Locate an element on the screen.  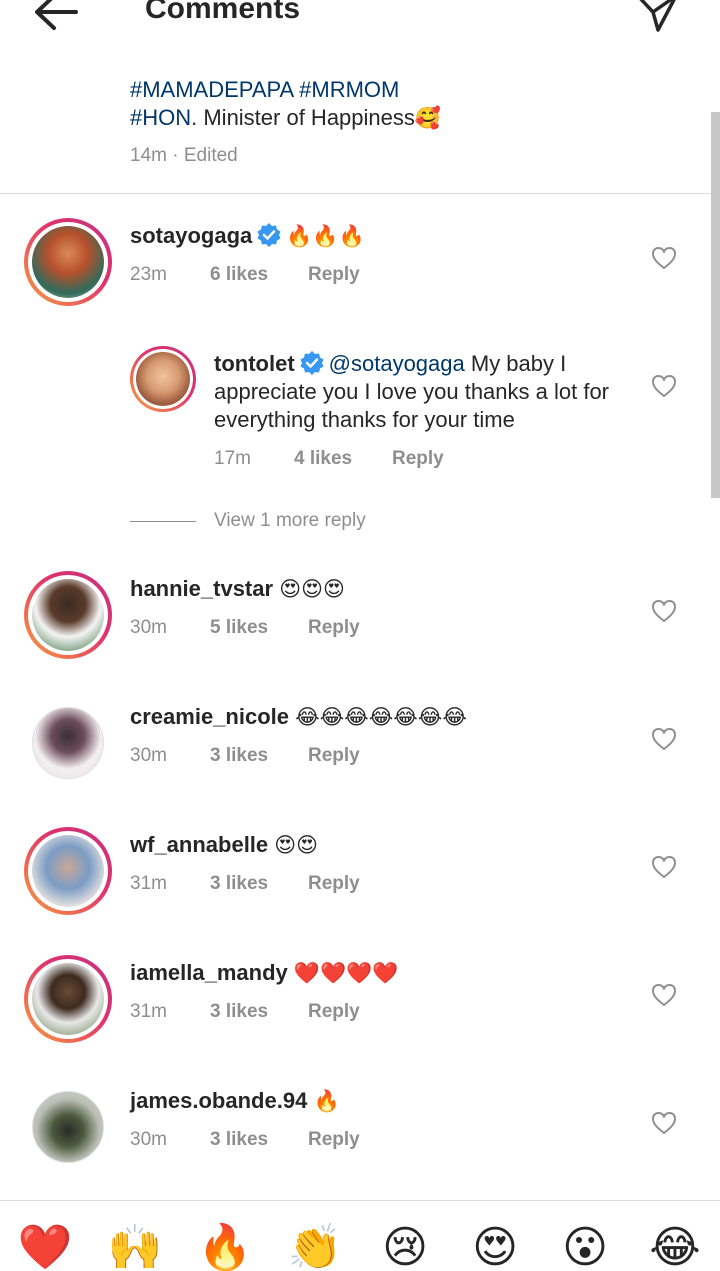
comment-username: sotayogaga is located at coordinates (191, 235).